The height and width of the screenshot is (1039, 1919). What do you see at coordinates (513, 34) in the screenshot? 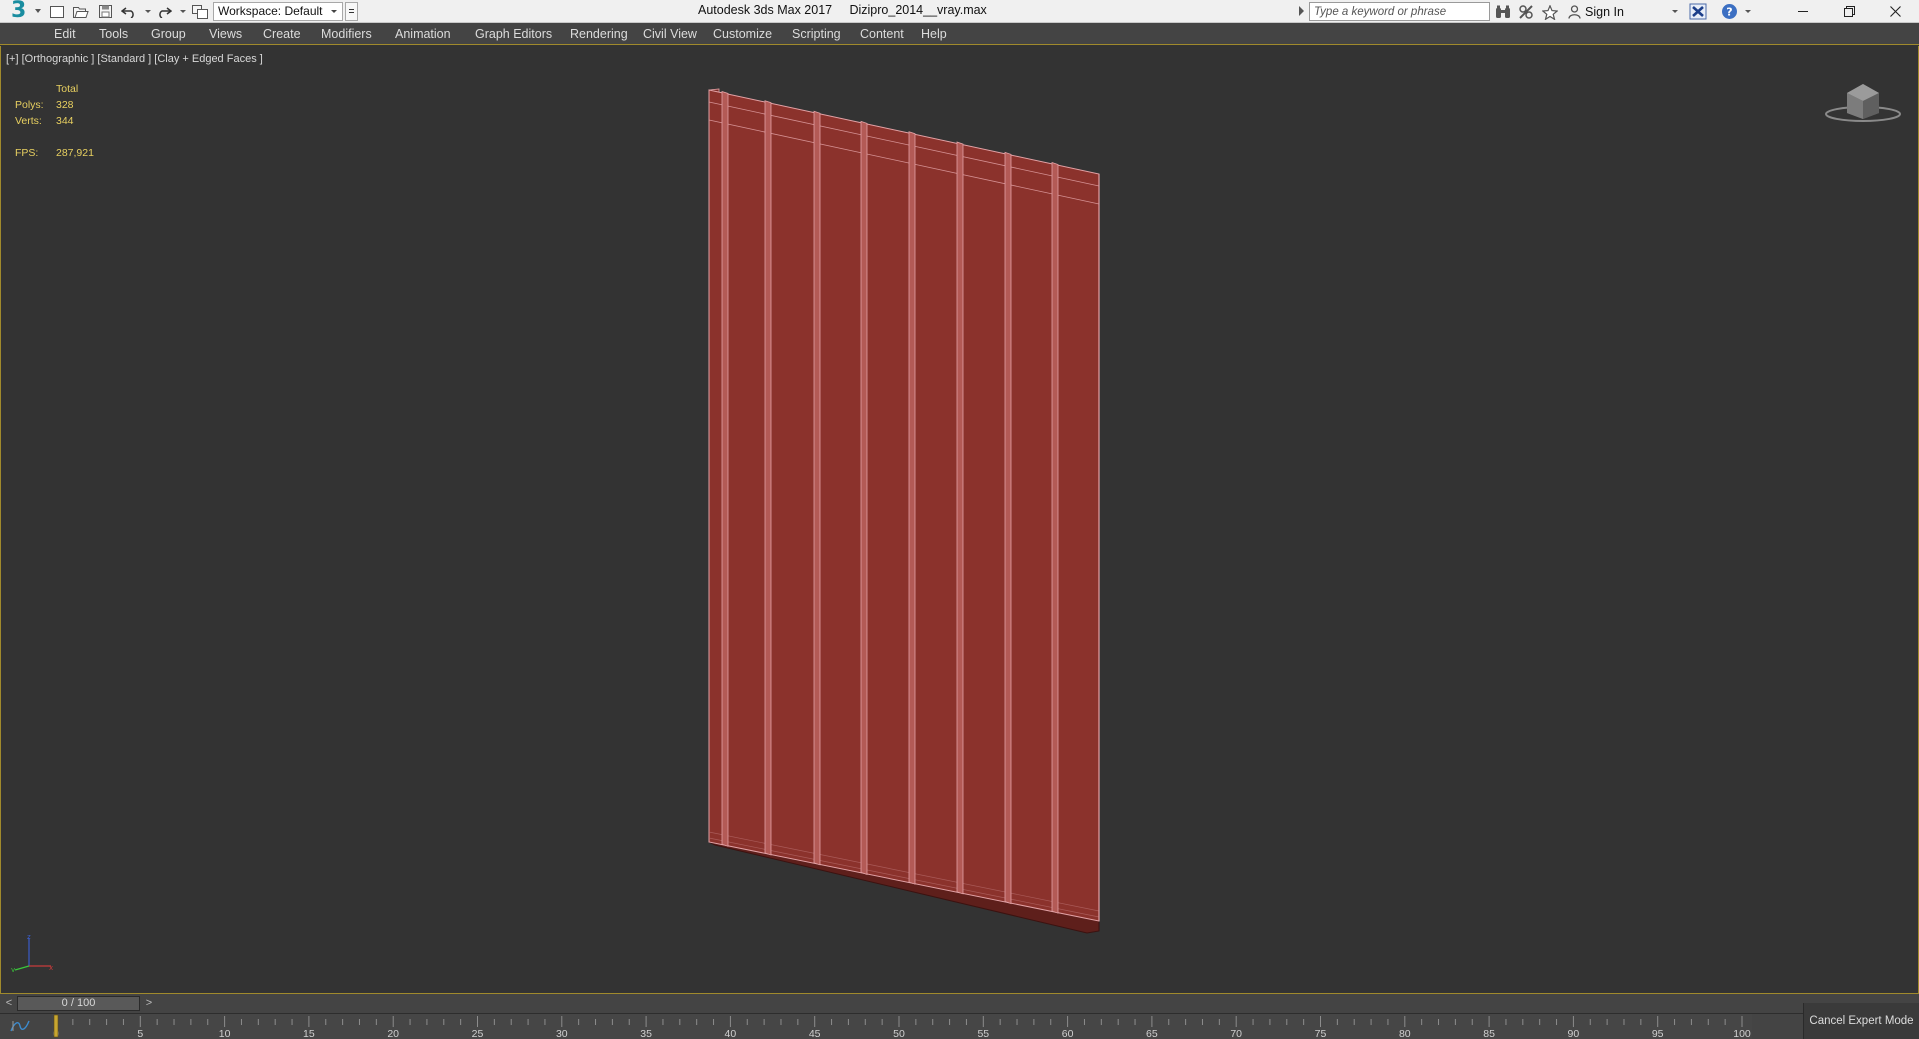
I see `menu-graph-editors: Graph Editors` at bounding box center [513, 34].